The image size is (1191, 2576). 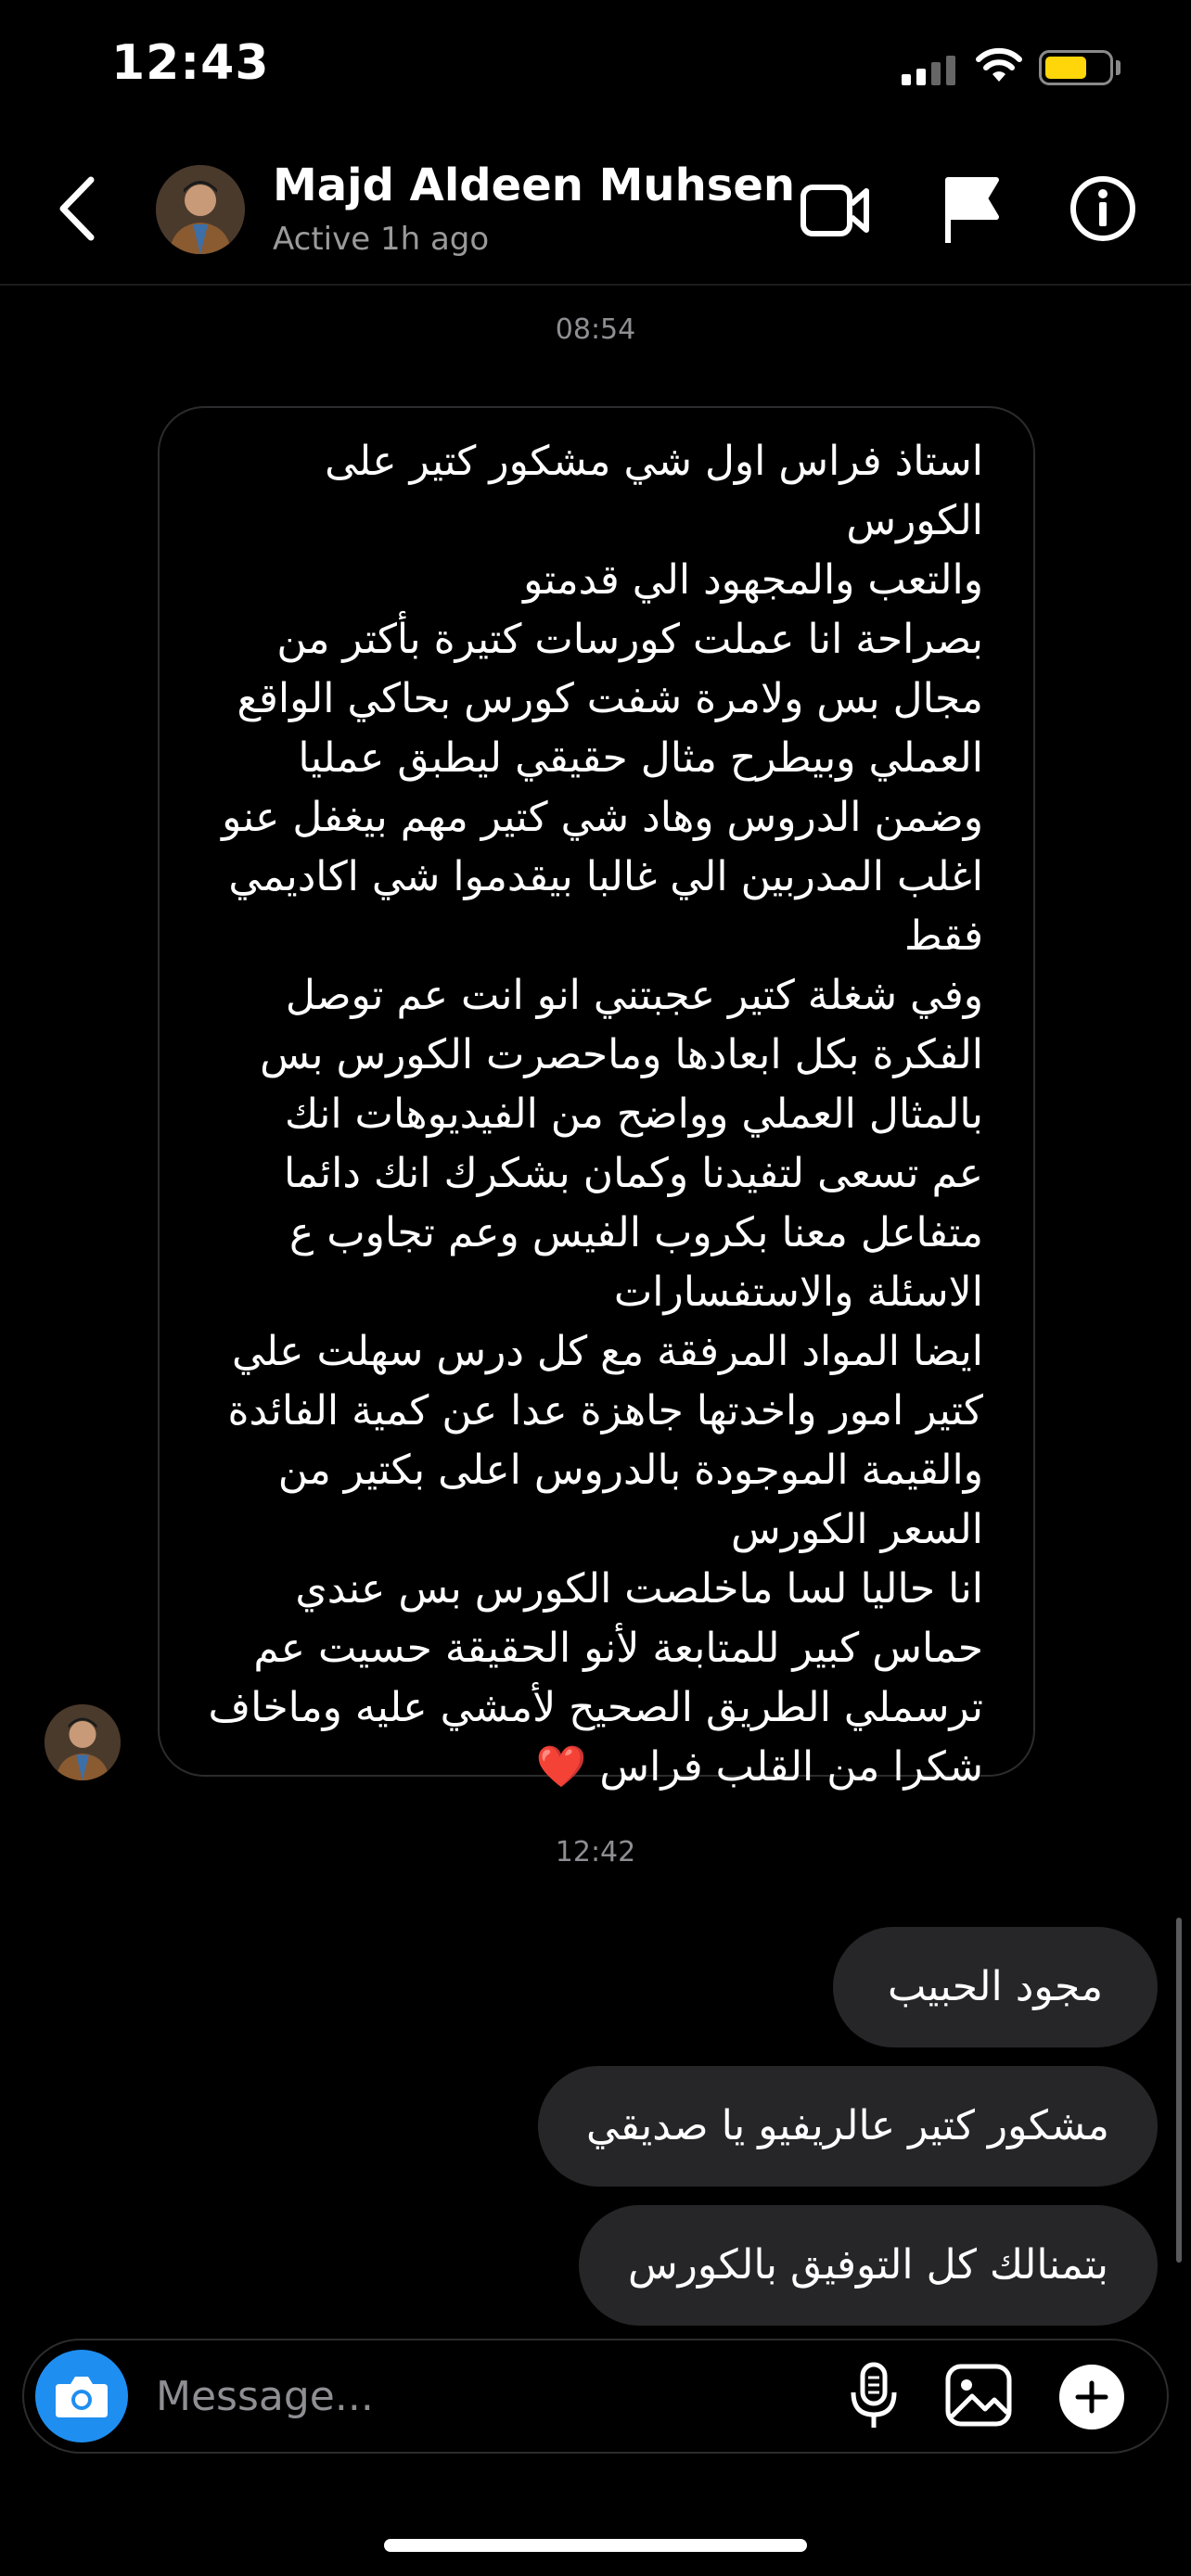 What do you see at coordinates (848, 2126) in the screenshot?
I see `sent-message-bubble: مشكور كتير عالريفيو يا صديقي` at bounding box center [848, 2126].